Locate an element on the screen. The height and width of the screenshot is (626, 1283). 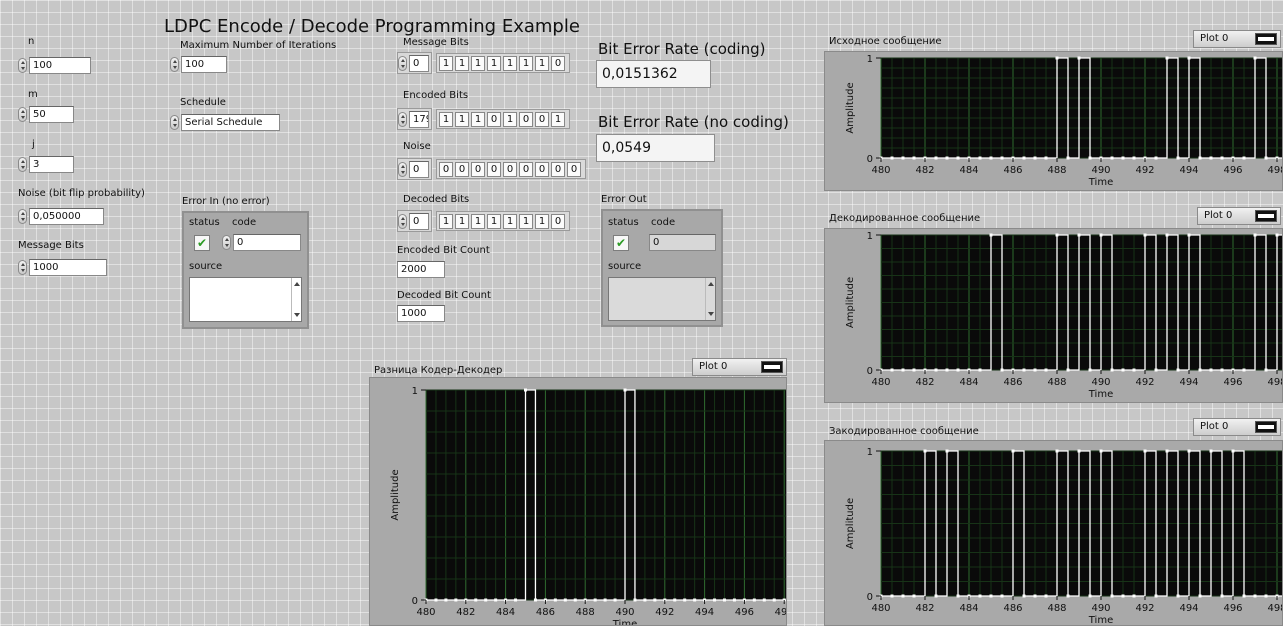
m-field: 50 is located at coordinates (51, 114).